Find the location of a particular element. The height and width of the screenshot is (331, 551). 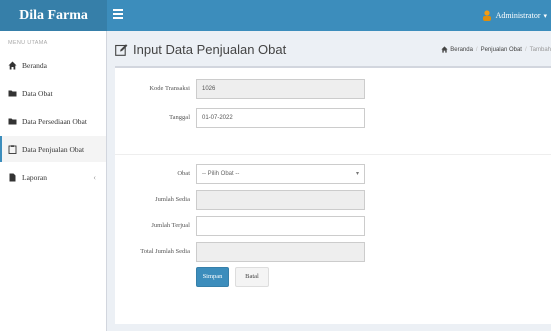

sidebar-item-beranda: Beranda is located at coordinates (53, 65).